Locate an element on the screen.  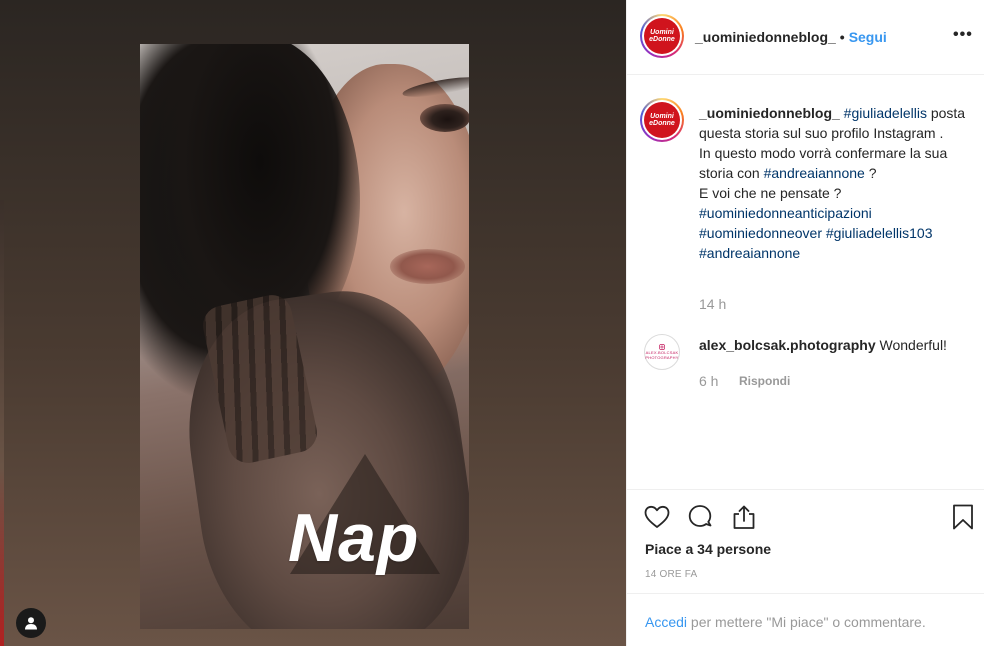
comment: alex_bolcsak.photography Wonderful! is located at coordinates (839, 345).